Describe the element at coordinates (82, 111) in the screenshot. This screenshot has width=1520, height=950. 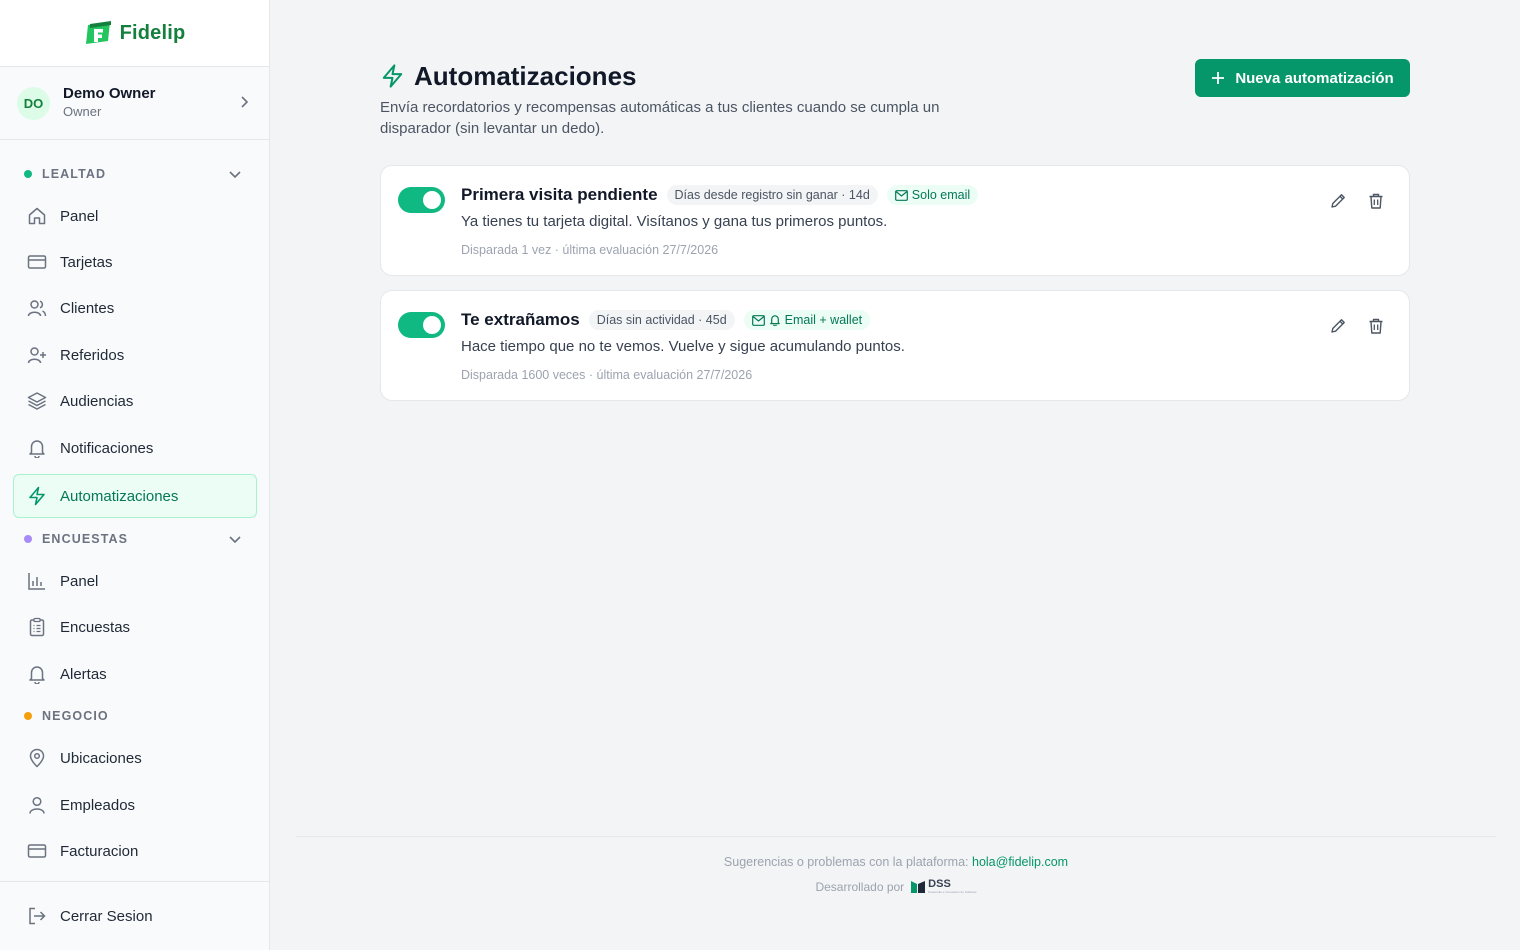
I see `user-role: Owner` at that location.